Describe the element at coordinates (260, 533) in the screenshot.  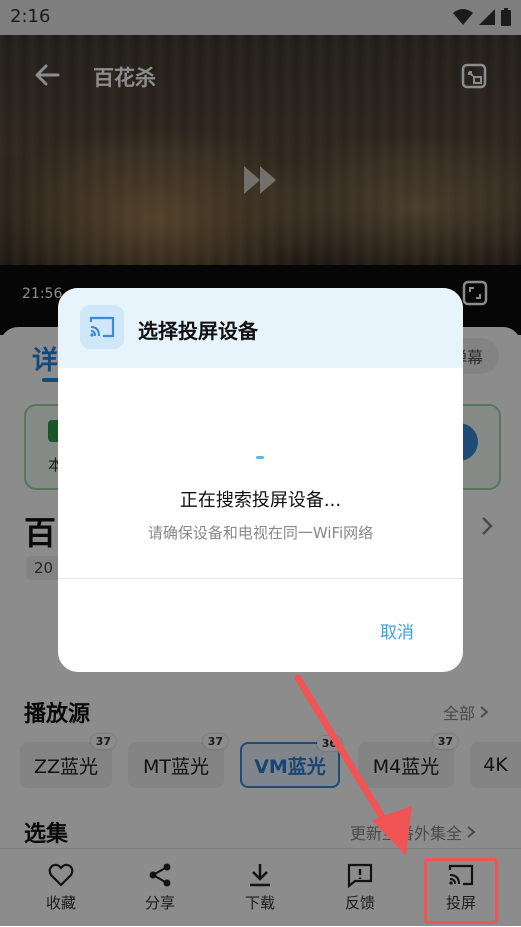
I see `wifi-hint-text: 请确保设备和电视在同一WiFi网络` at that location.